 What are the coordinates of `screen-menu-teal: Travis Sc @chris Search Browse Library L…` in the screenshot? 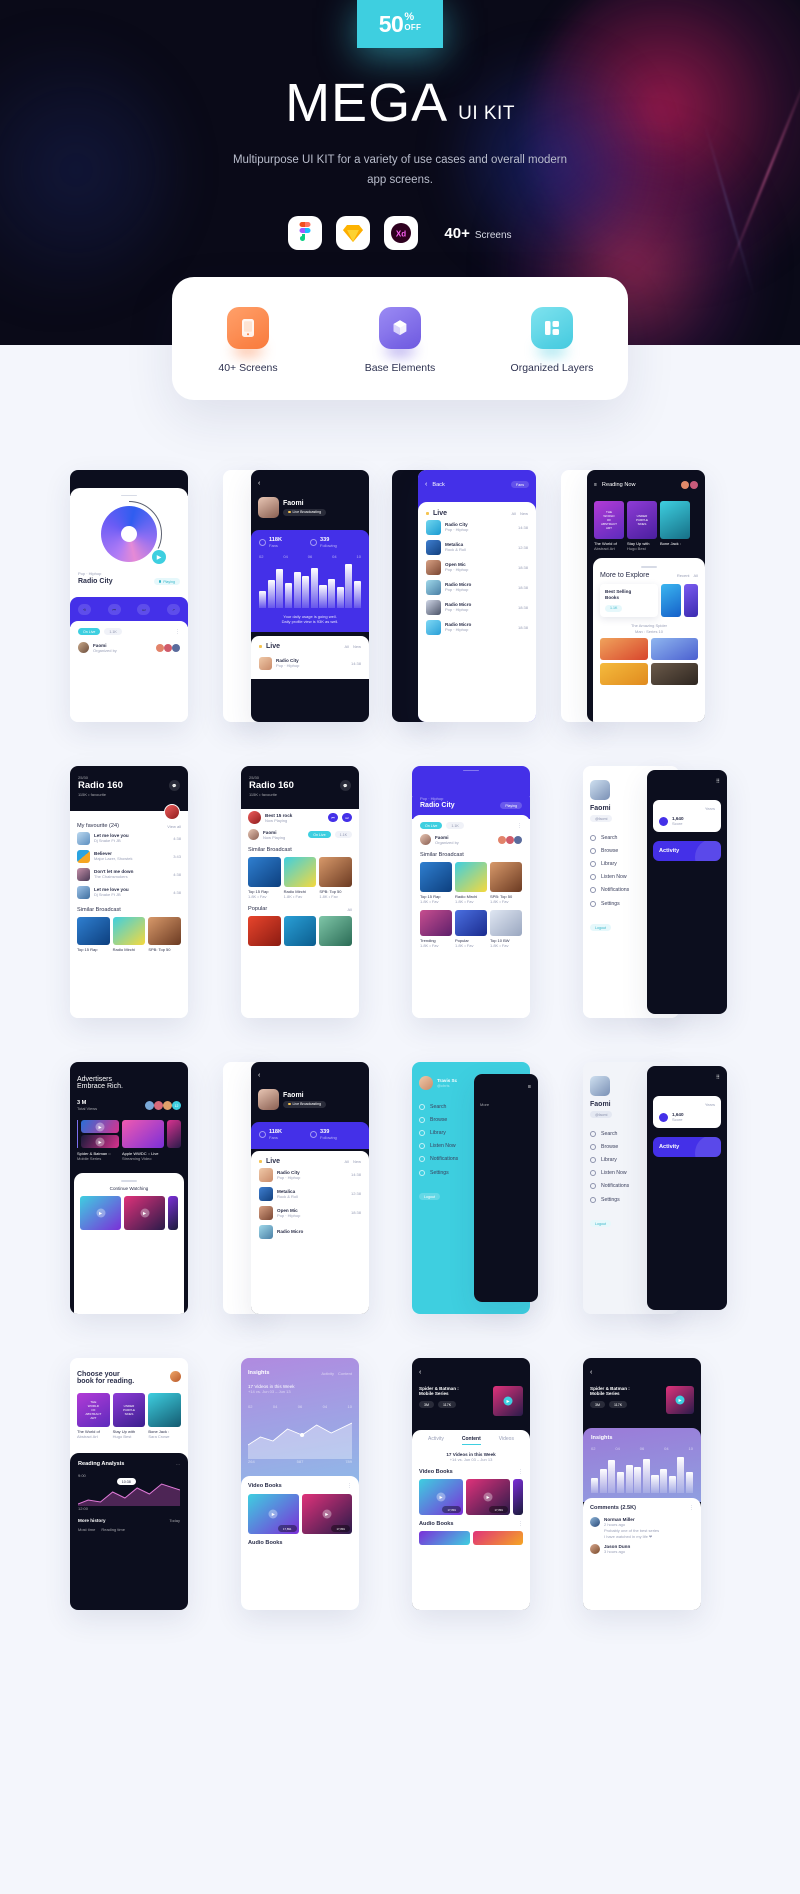 It's located at (485, 1188).